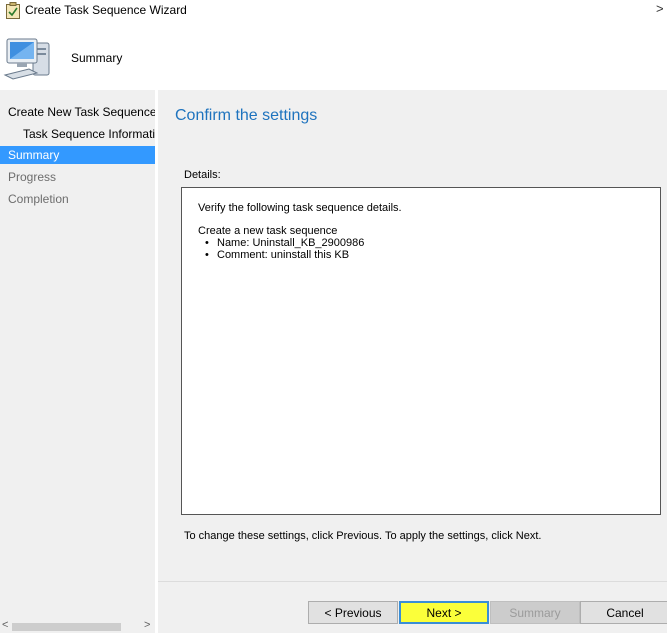 The image size is (667, 633). Describe the element at coordinates (106, 10) in the screenshot. I see `window-title: Create Task Sequence Wizard` at that location.